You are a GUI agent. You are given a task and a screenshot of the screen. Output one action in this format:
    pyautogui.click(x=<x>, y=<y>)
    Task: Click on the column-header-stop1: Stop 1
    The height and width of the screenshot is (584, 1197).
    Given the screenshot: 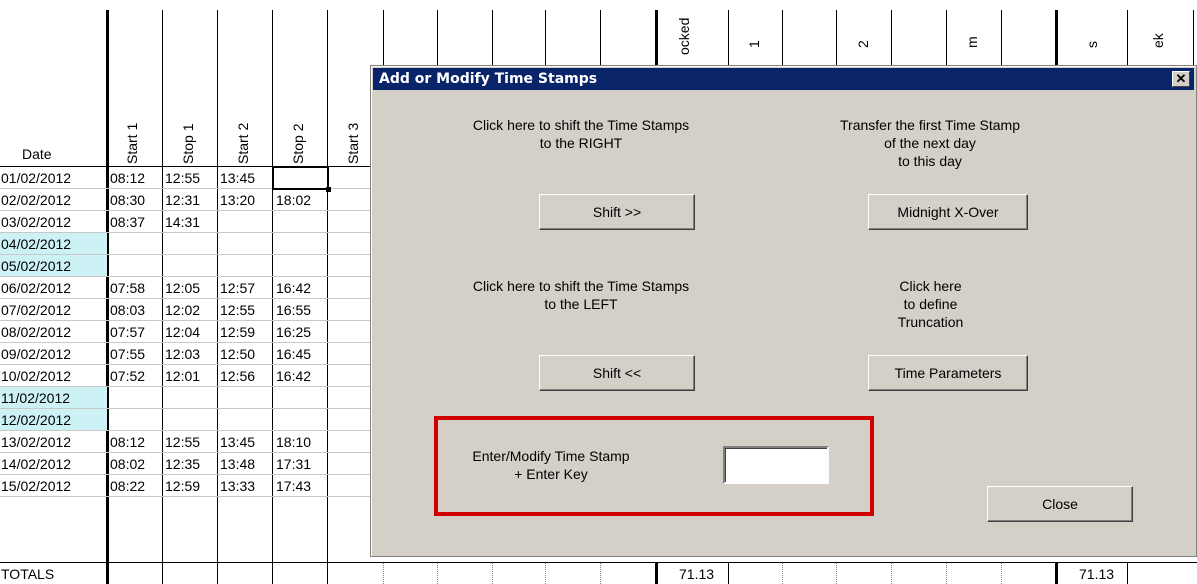 What is the action you would take?
    pyautogui.click(x=189, y=134)
    